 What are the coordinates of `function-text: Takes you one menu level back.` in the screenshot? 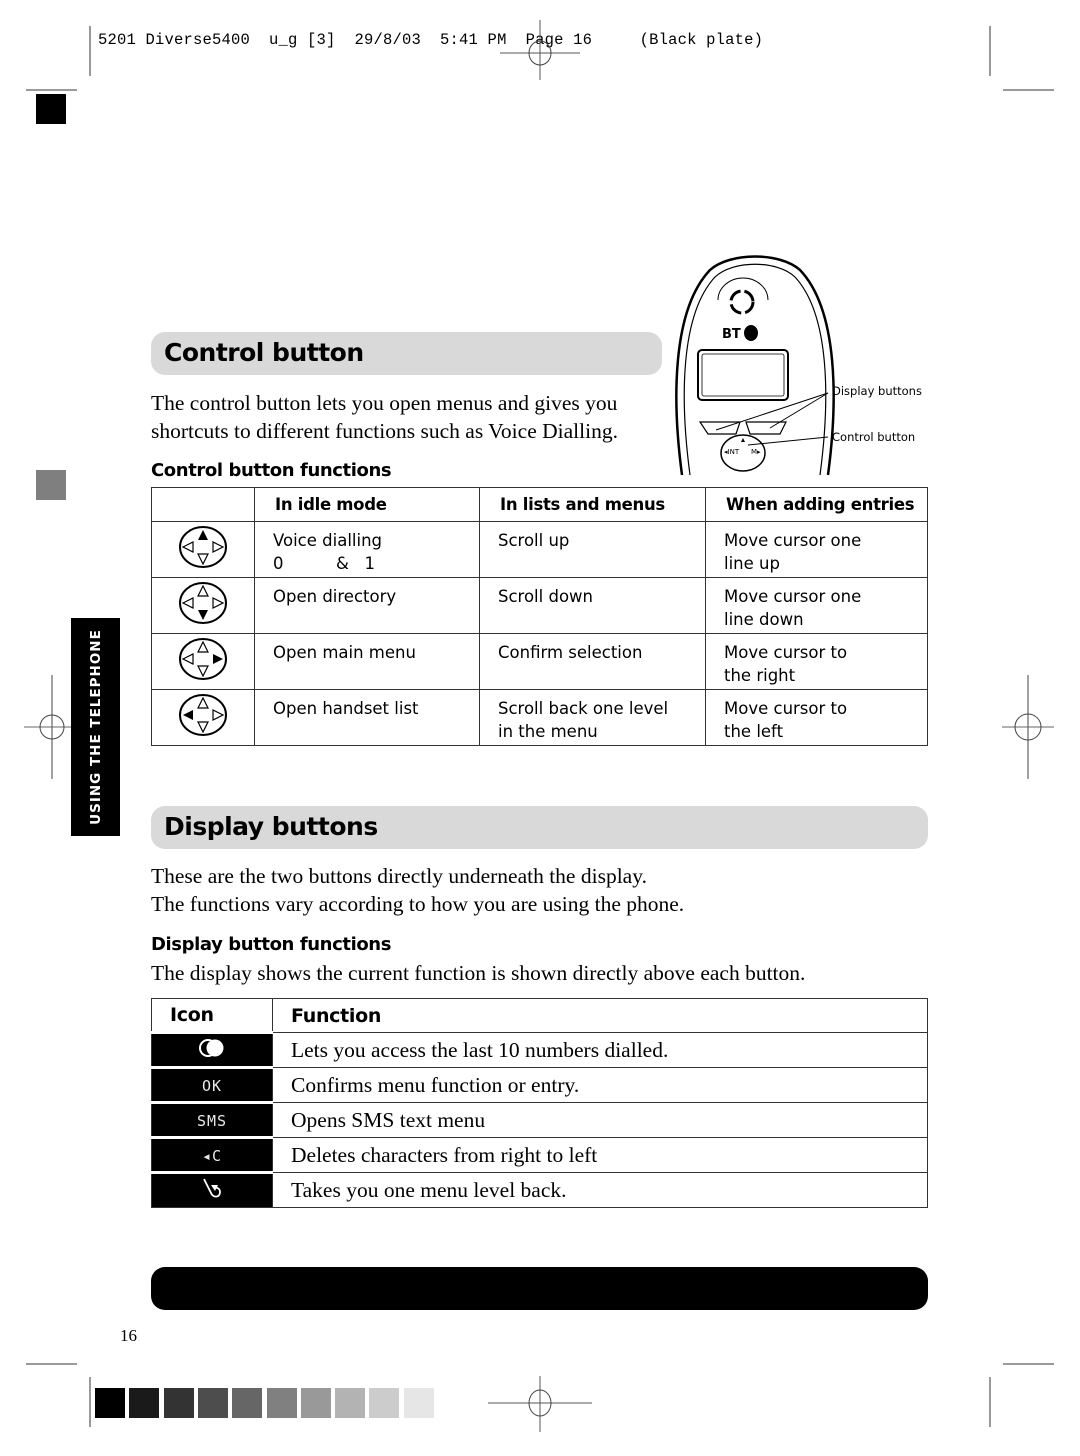 It's located at (600, 1190).